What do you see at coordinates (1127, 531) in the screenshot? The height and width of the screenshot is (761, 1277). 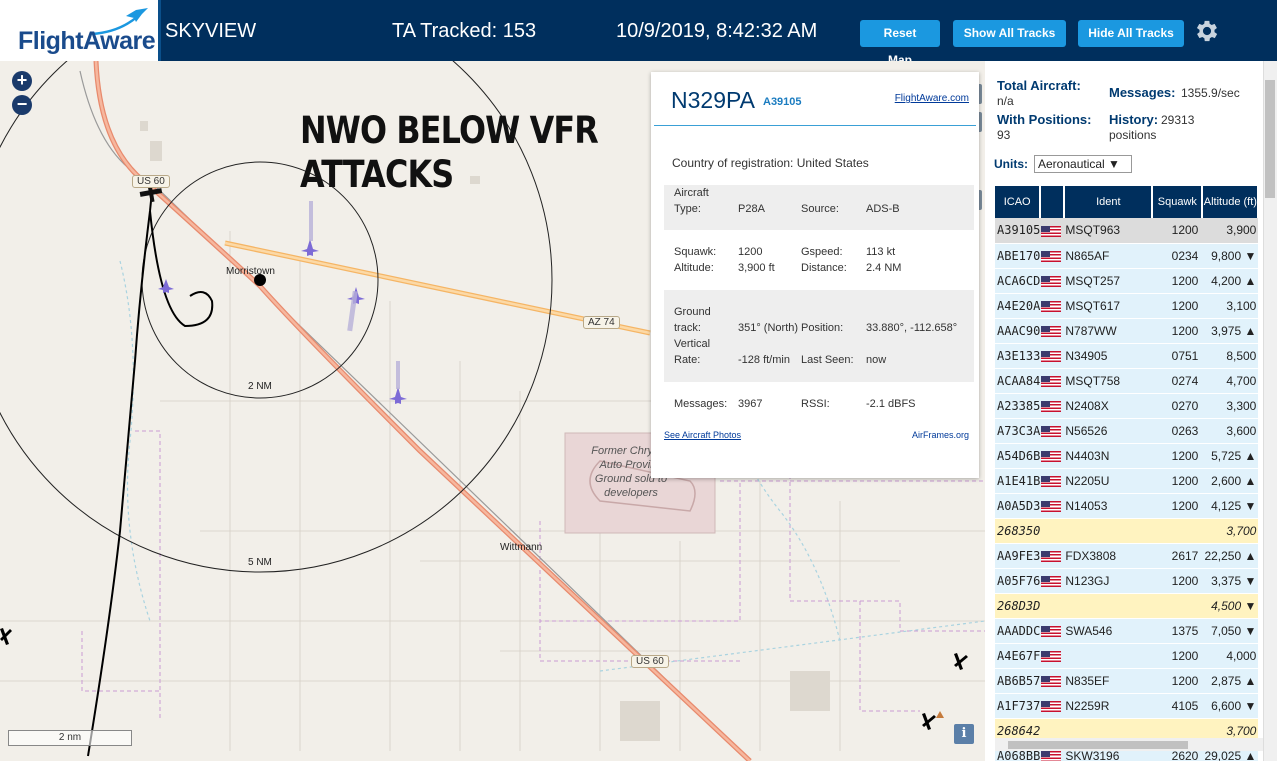 I see `table-row: 268350 3,700` at bounding box center [1127, 531].